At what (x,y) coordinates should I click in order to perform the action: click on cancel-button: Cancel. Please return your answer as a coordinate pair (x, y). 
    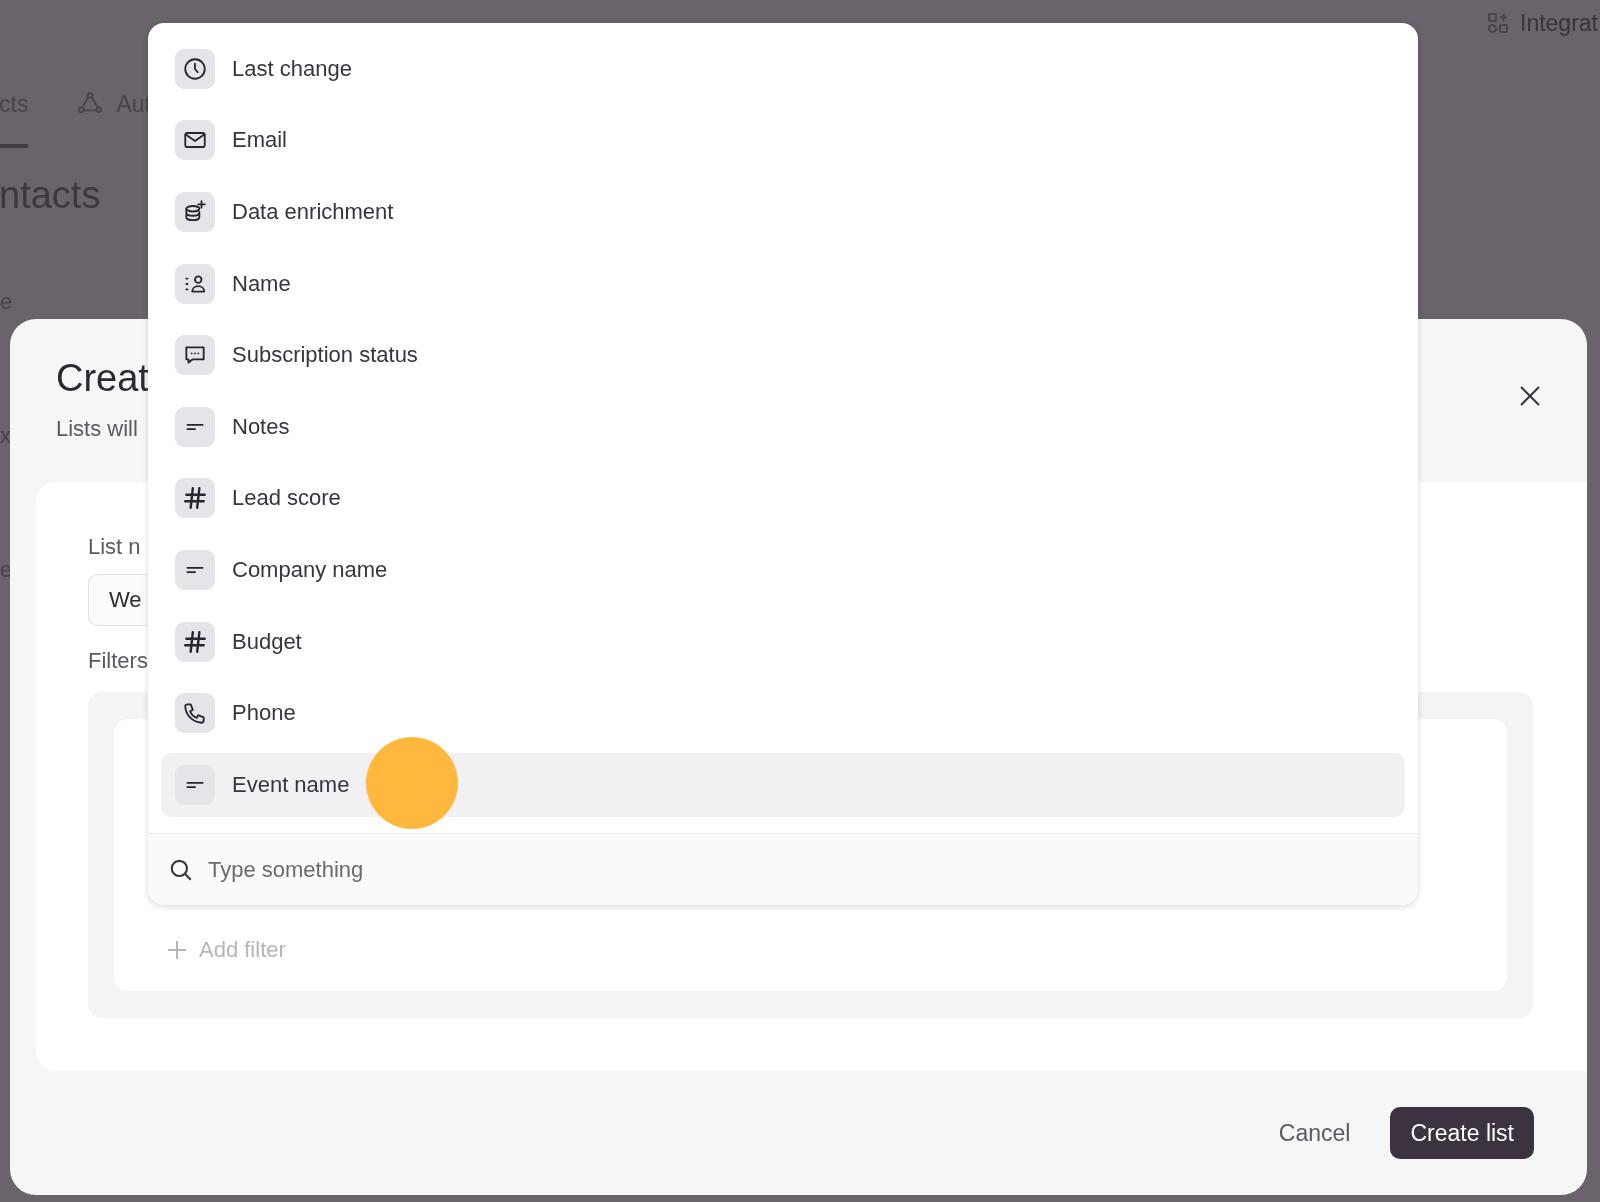
    Looking at the image, I should click on (1314, 1133).